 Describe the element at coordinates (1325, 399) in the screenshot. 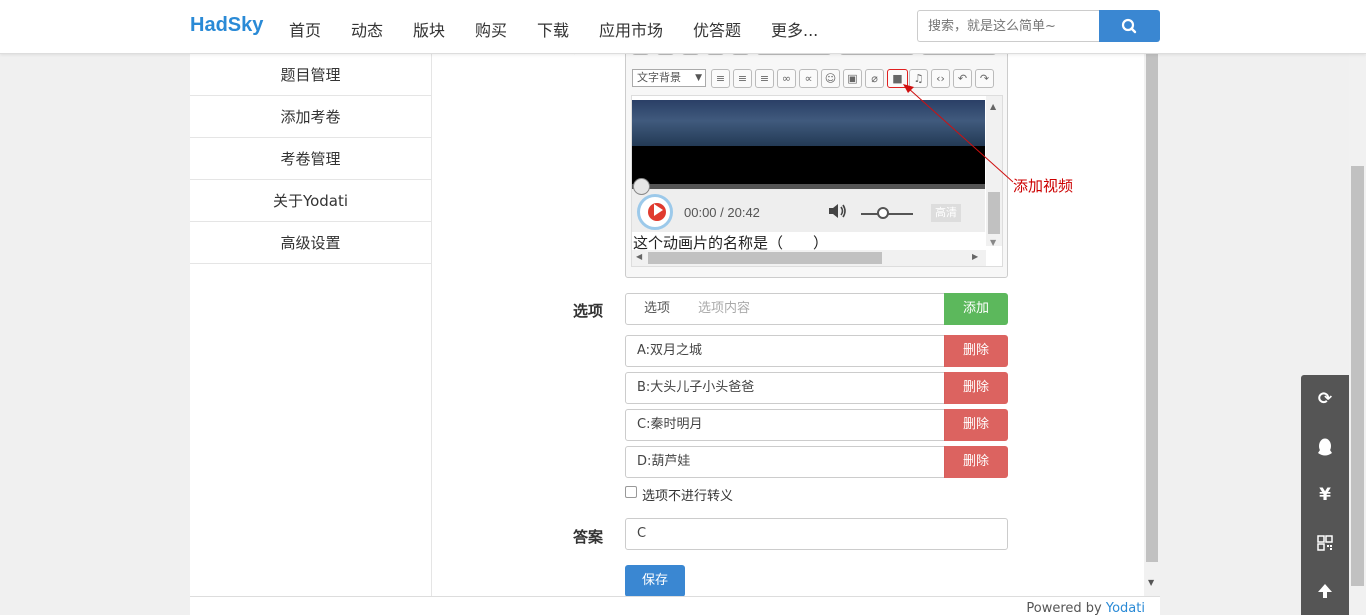

I see `refresh-icon: ⟳` at that location.